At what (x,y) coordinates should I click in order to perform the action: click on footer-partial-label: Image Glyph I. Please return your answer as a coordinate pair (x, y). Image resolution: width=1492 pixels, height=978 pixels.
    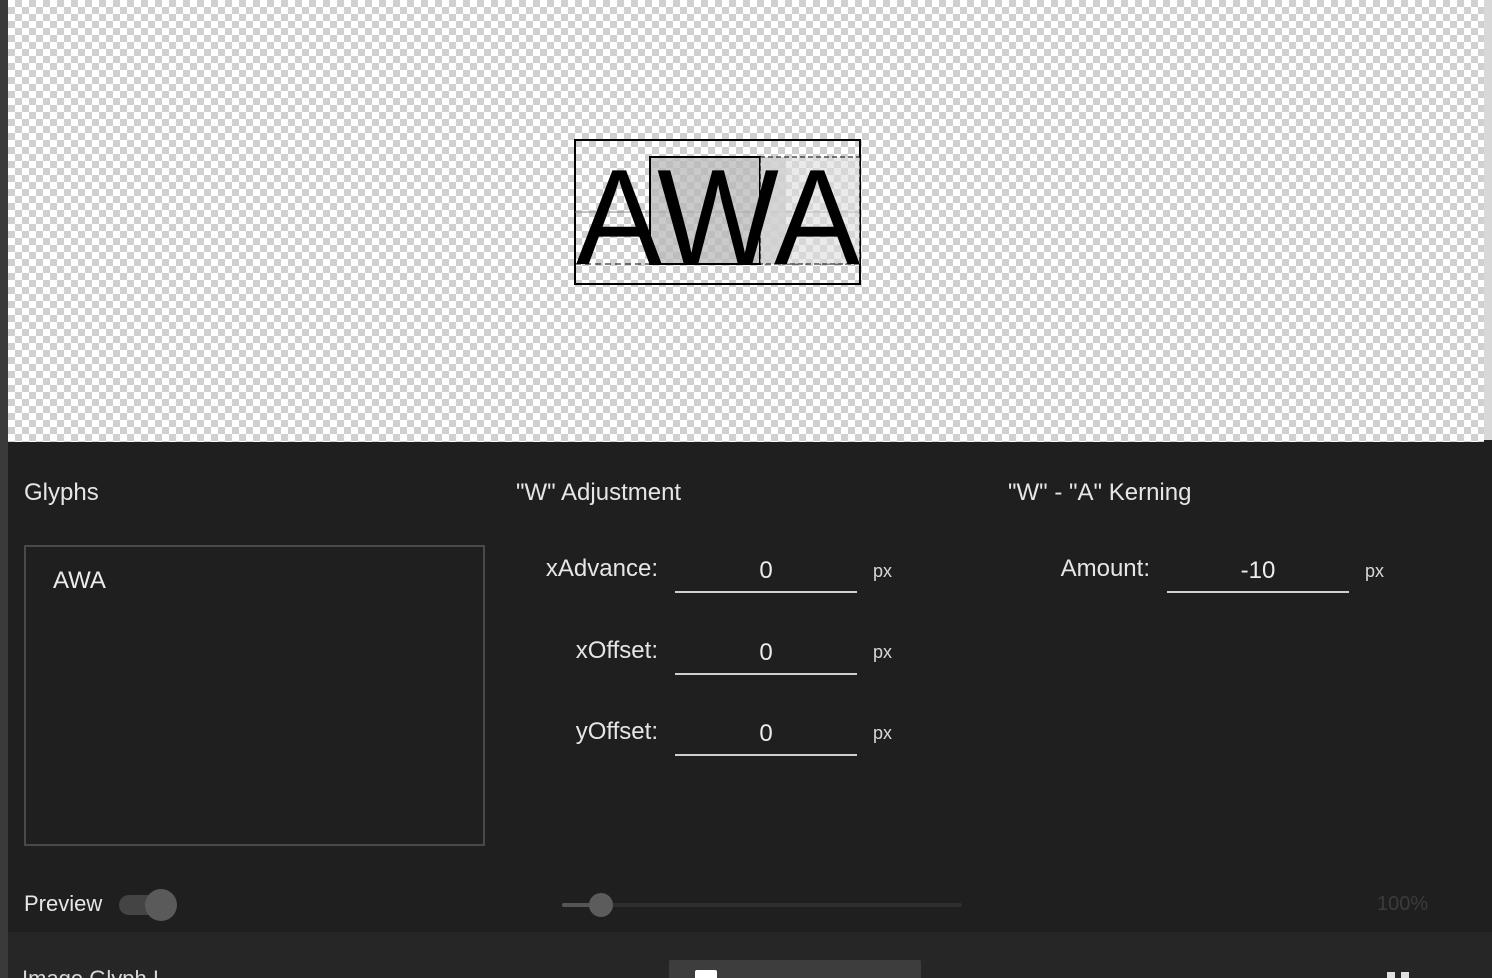
    Looking at the image, I should click on (90, 973).